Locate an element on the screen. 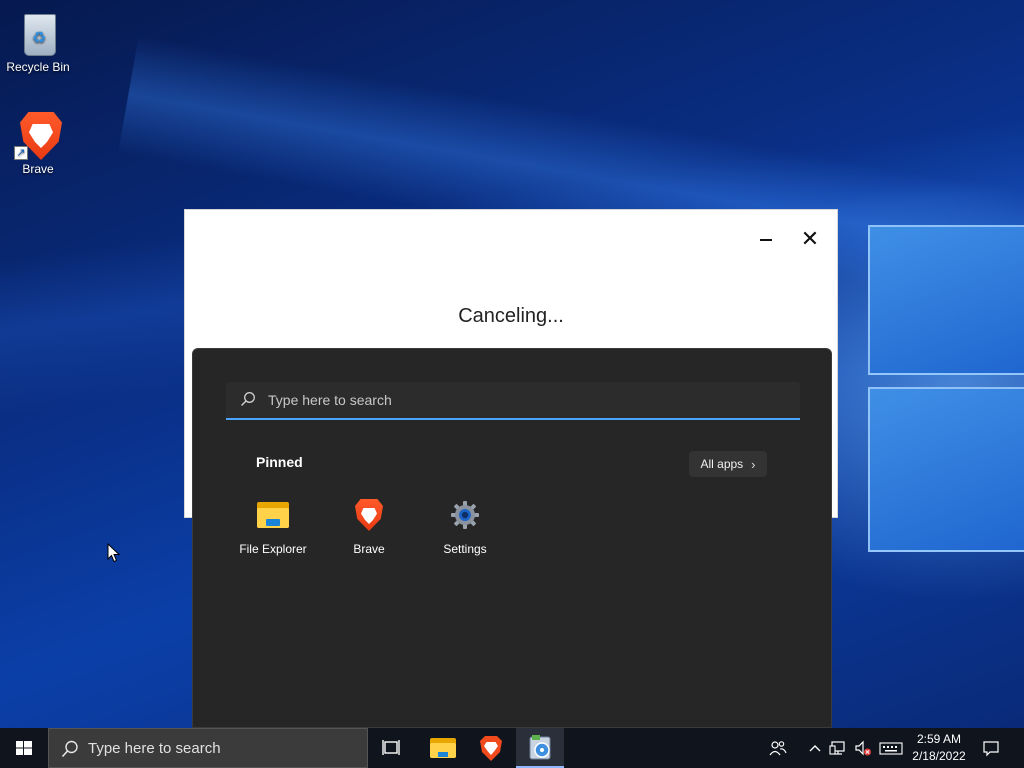 This screenshot has height=768, width=1024. close-button: ✕ is located at coordinates (810, 240).